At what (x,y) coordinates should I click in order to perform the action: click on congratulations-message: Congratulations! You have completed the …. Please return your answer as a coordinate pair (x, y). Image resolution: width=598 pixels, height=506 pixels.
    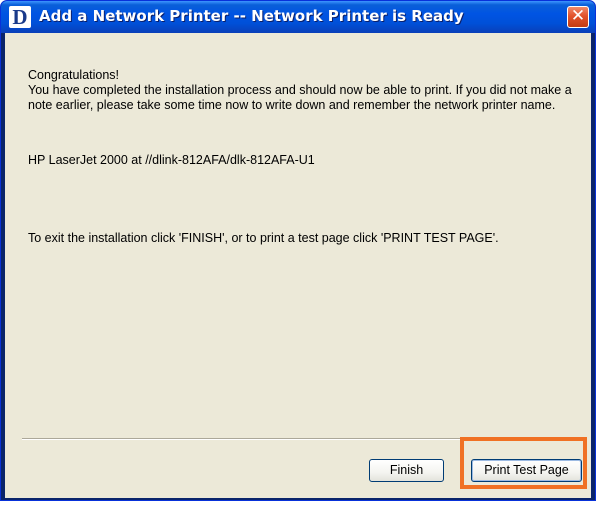
    Looking at the image, I should click on (300, 90).